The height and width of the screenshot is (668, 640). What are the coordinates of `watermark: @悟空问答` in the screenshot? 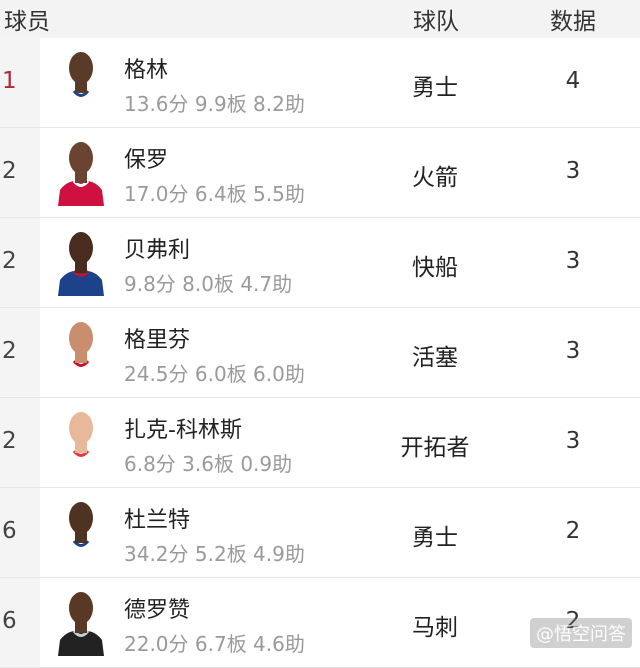 It's located at (581, 633).